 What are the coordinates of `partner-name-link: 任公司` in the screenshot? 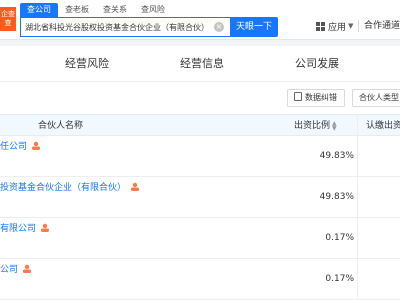 It's located at (20, 147).